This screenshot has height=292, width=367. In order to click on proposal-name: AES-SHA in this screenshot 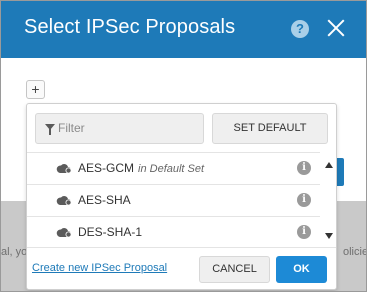, I will do `click(104, 200)`.